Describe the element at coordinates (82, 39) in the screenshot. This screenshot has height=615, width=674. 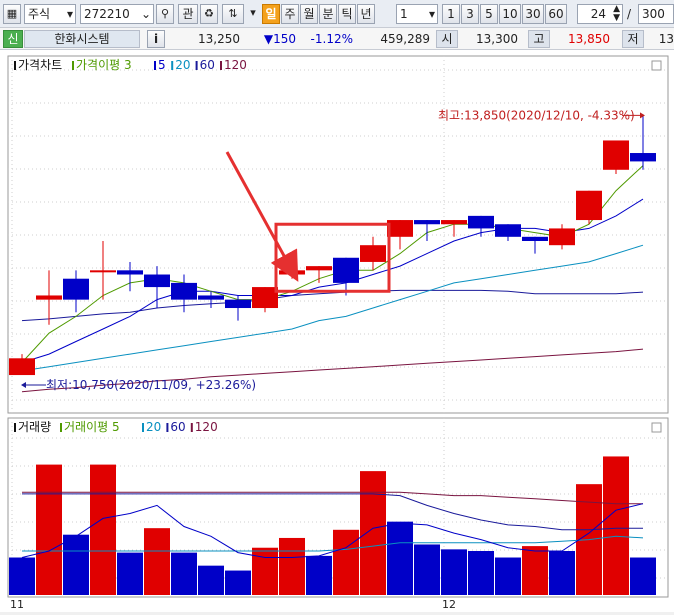
I see `stock-name: 한화시스템` at that location.